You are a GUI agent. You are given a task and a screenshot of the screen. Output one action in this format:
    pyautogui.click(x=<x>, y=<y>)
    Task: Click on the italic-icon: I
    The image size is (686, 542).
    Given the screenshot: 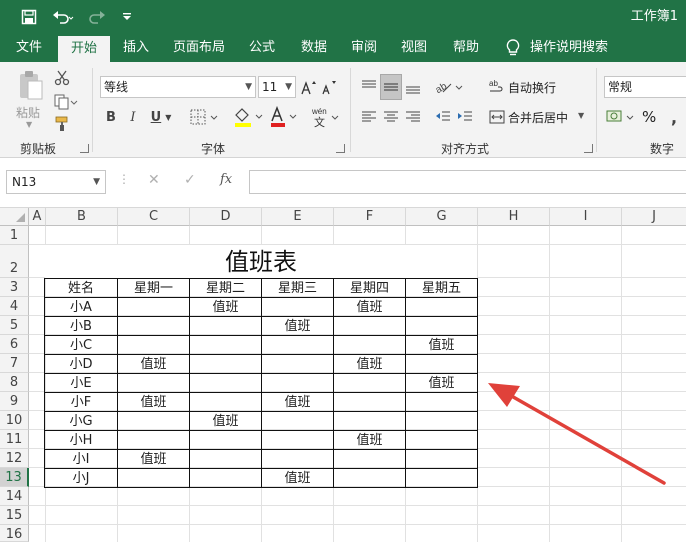 What is the action you would take?
    pyautogui.click(x=133, y=117)
    